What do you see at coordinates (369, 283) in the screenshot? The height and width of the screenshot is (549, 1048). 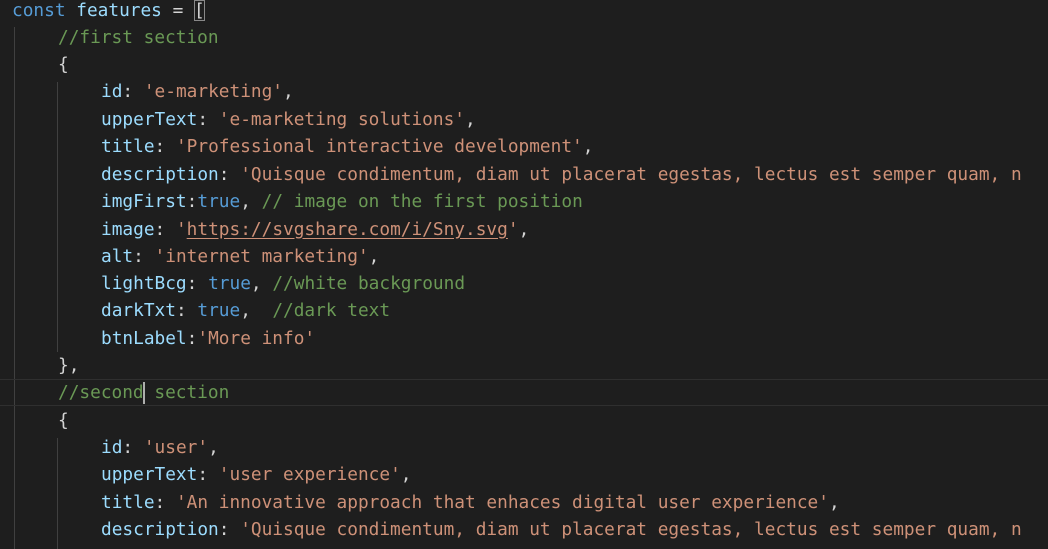 I see `inline-comment: //white background` at bounding box center [369, 283].